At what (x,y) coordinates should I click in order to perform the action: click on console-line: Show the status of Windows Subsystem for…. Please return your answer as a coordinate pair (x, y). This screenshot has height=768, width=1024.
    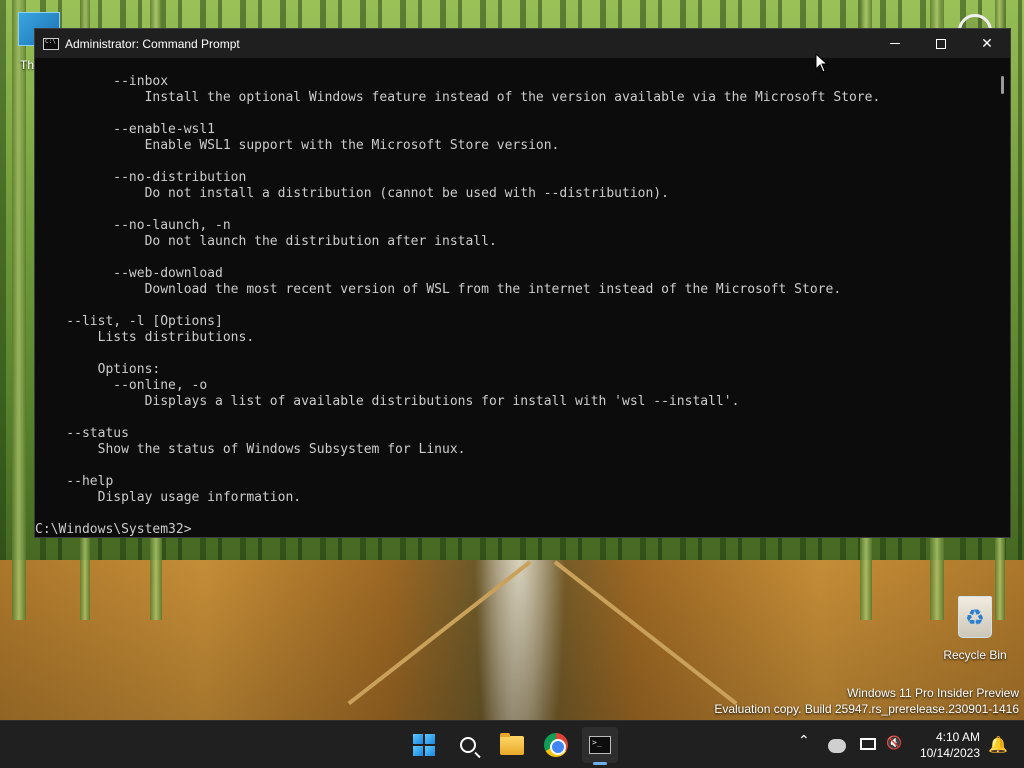
    Looking at the image, I should click on (250, 449).